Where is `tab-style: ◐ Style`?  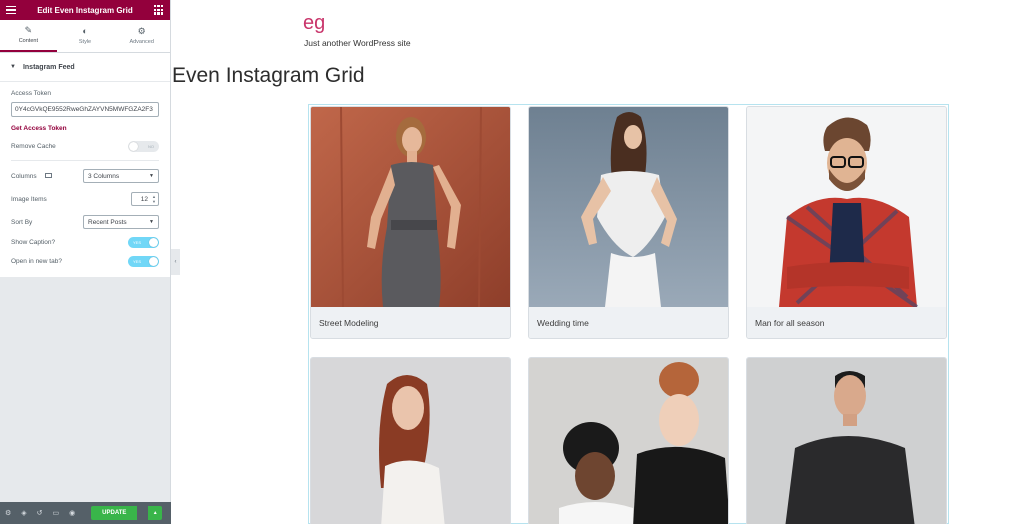 tab-style: ◐ Style is located at coordinates (85, 36).